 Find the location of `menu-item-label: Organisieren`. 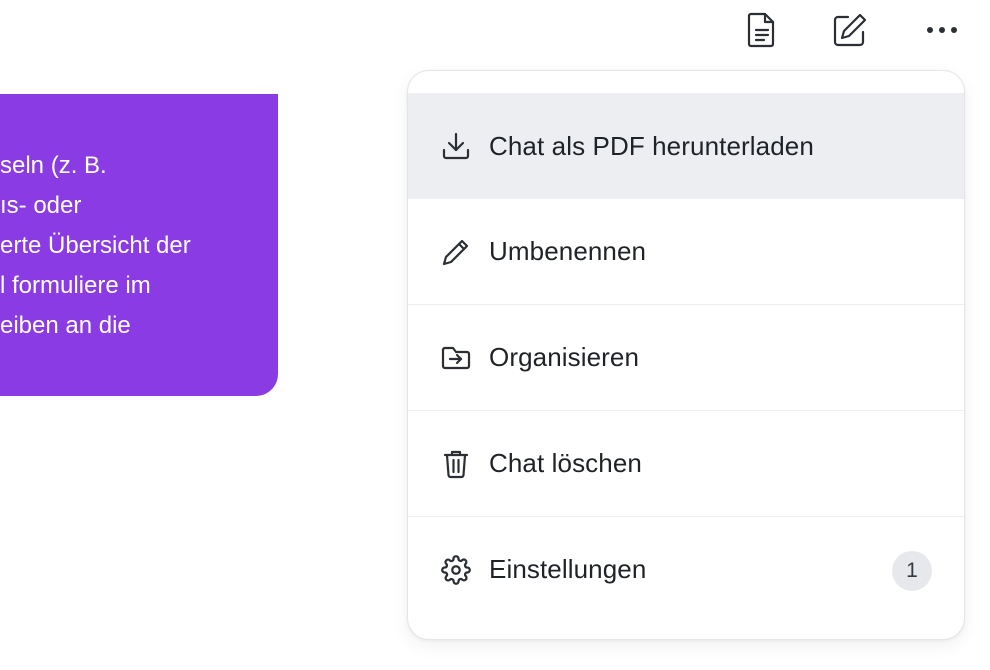

menu-item-label: Organisieren is located at coordinates (564, 357).